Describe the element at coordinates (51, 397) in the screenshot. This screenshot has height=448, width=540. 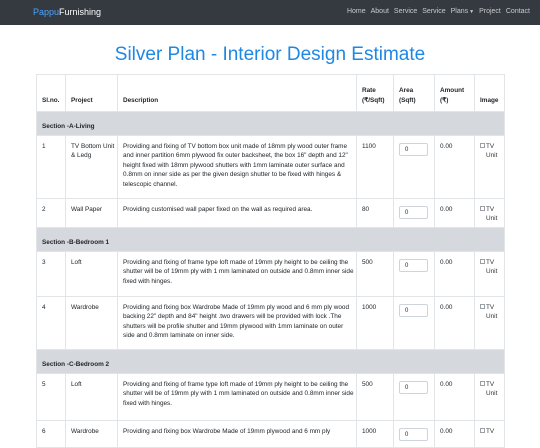
I see `cell-slno: 5` at that location.